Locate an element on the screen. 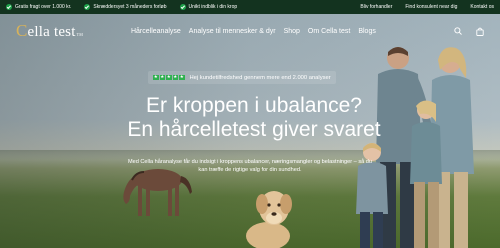 The image size is (500, 248). nav-item-about: Om Cella test is located at coordinates (329, 31).